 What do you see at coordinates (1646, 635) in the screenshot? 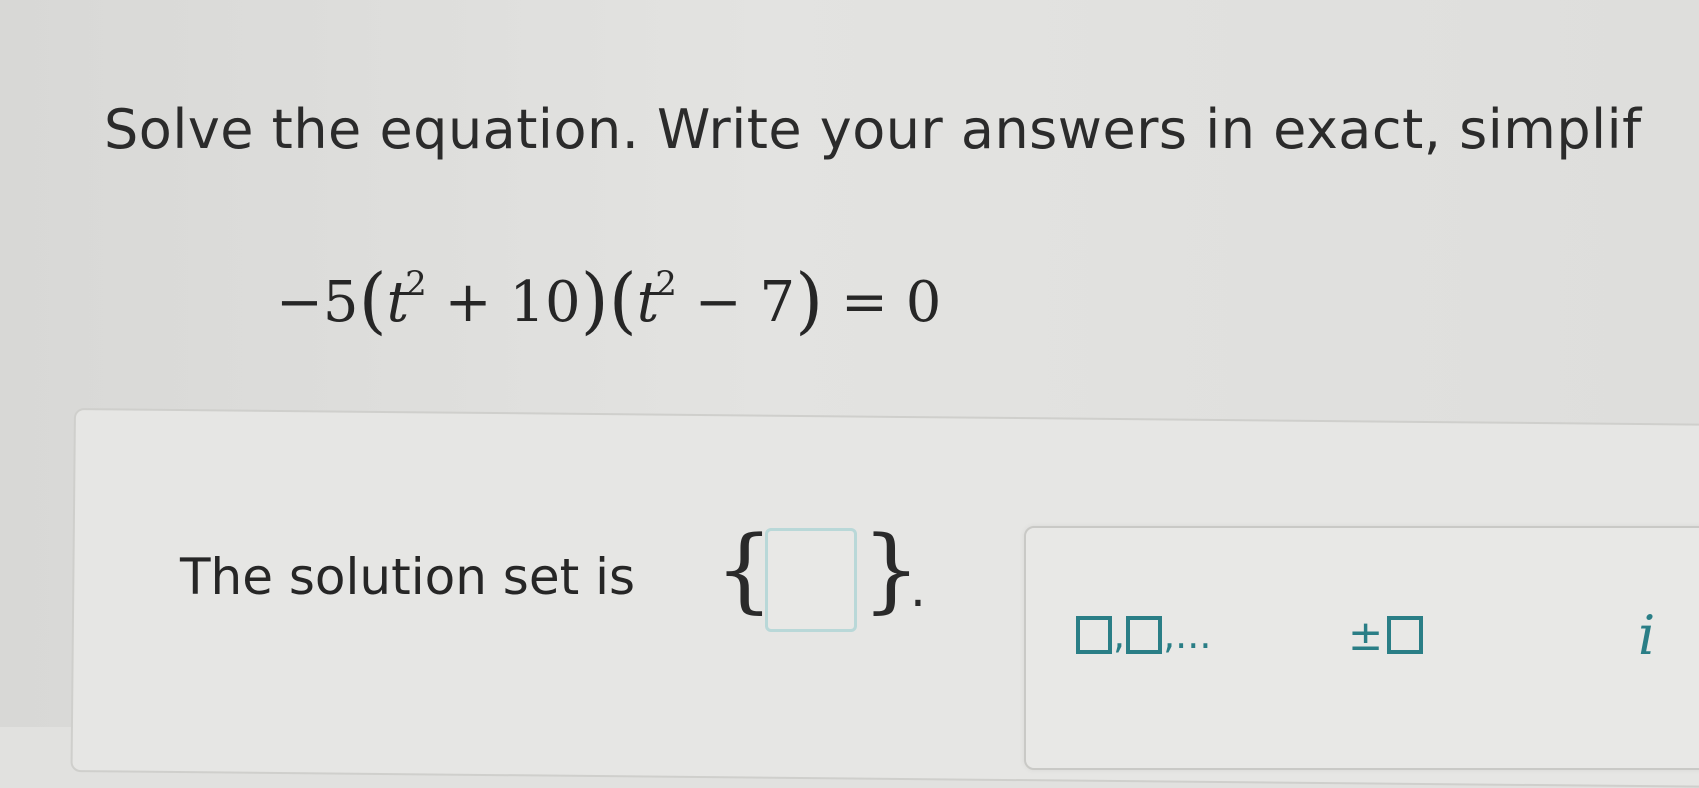
I see `imaginary-unit-button: i` at bounding box center [1646, 635].